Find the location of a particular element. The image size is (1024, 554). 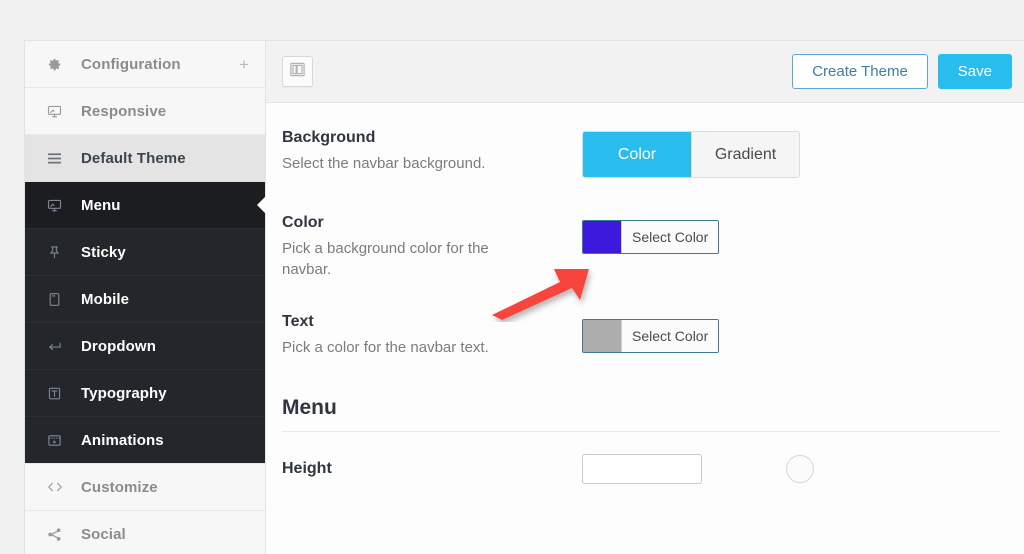

menu-section-header: Menu is located at coordinates (641, 395).